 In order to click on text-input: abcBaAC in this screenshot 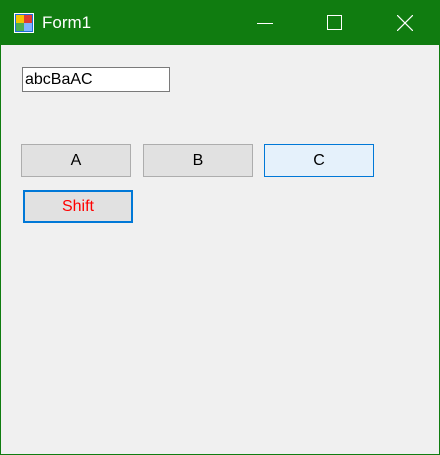, I will do `click(96, 79)`.